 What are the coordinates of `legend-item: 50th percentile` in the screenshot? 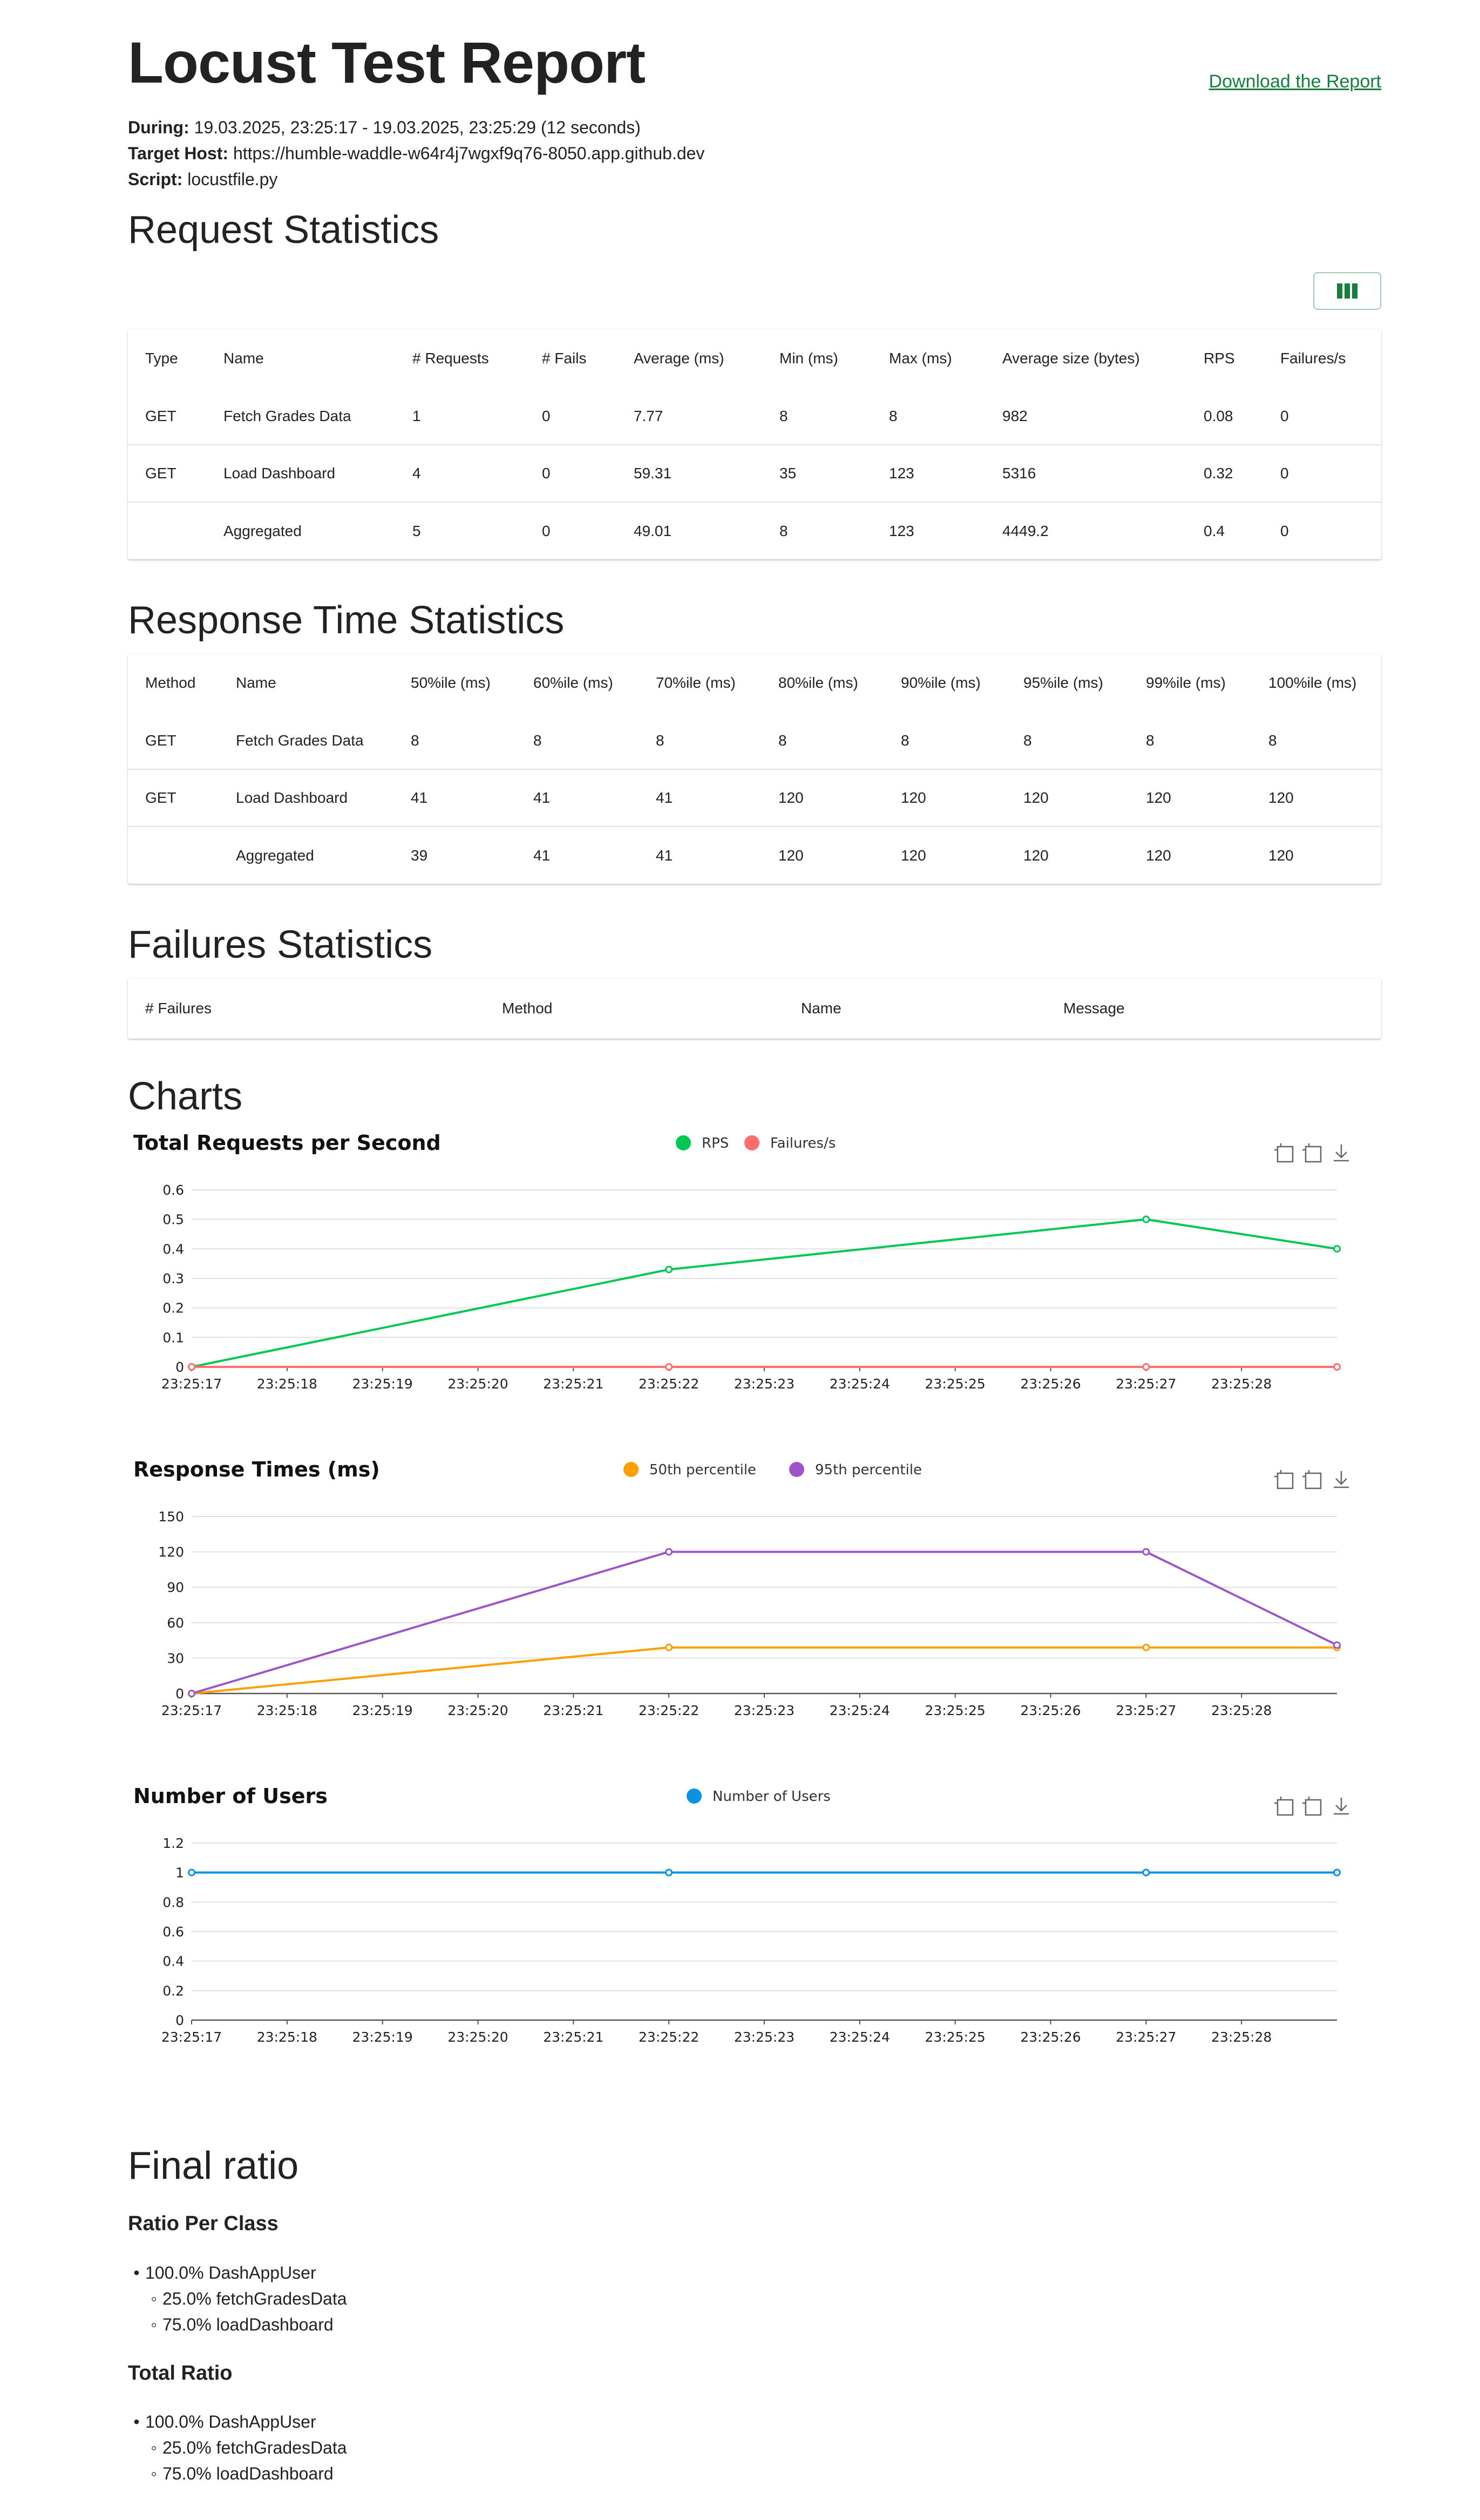 It's located at (689, 1470).